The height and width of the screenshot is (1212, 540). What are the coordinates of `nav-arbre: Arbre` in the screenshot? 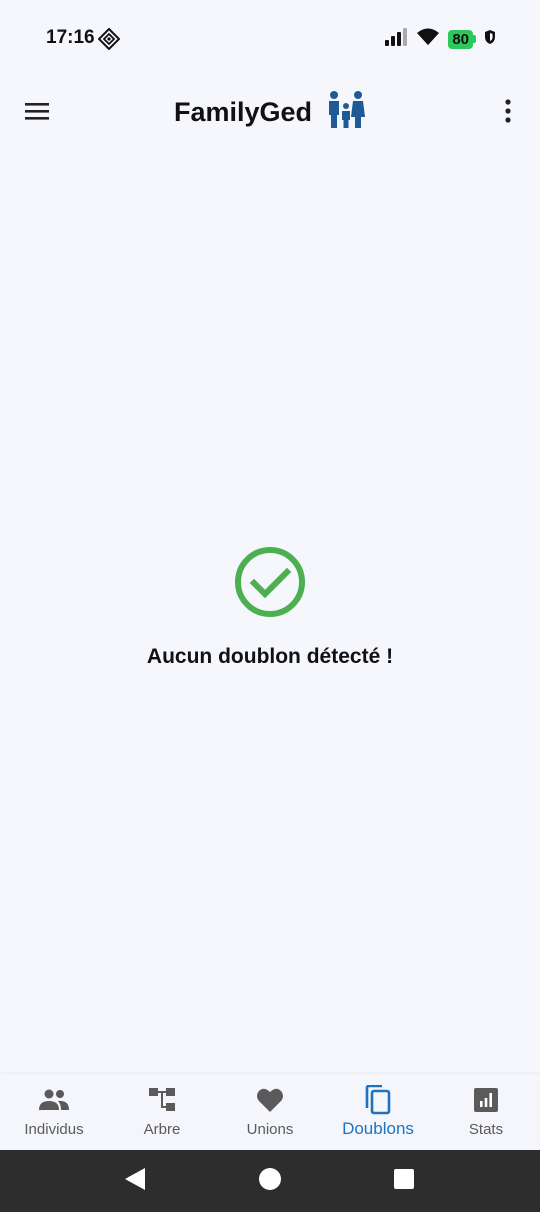 It's located at (162, 1112).